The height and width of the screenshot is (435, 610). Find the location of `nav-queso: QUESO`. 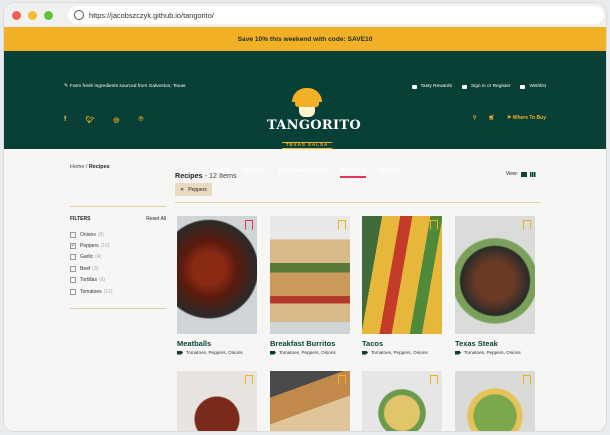

nav-queso: QUESO is located at coordinates (254, 173).